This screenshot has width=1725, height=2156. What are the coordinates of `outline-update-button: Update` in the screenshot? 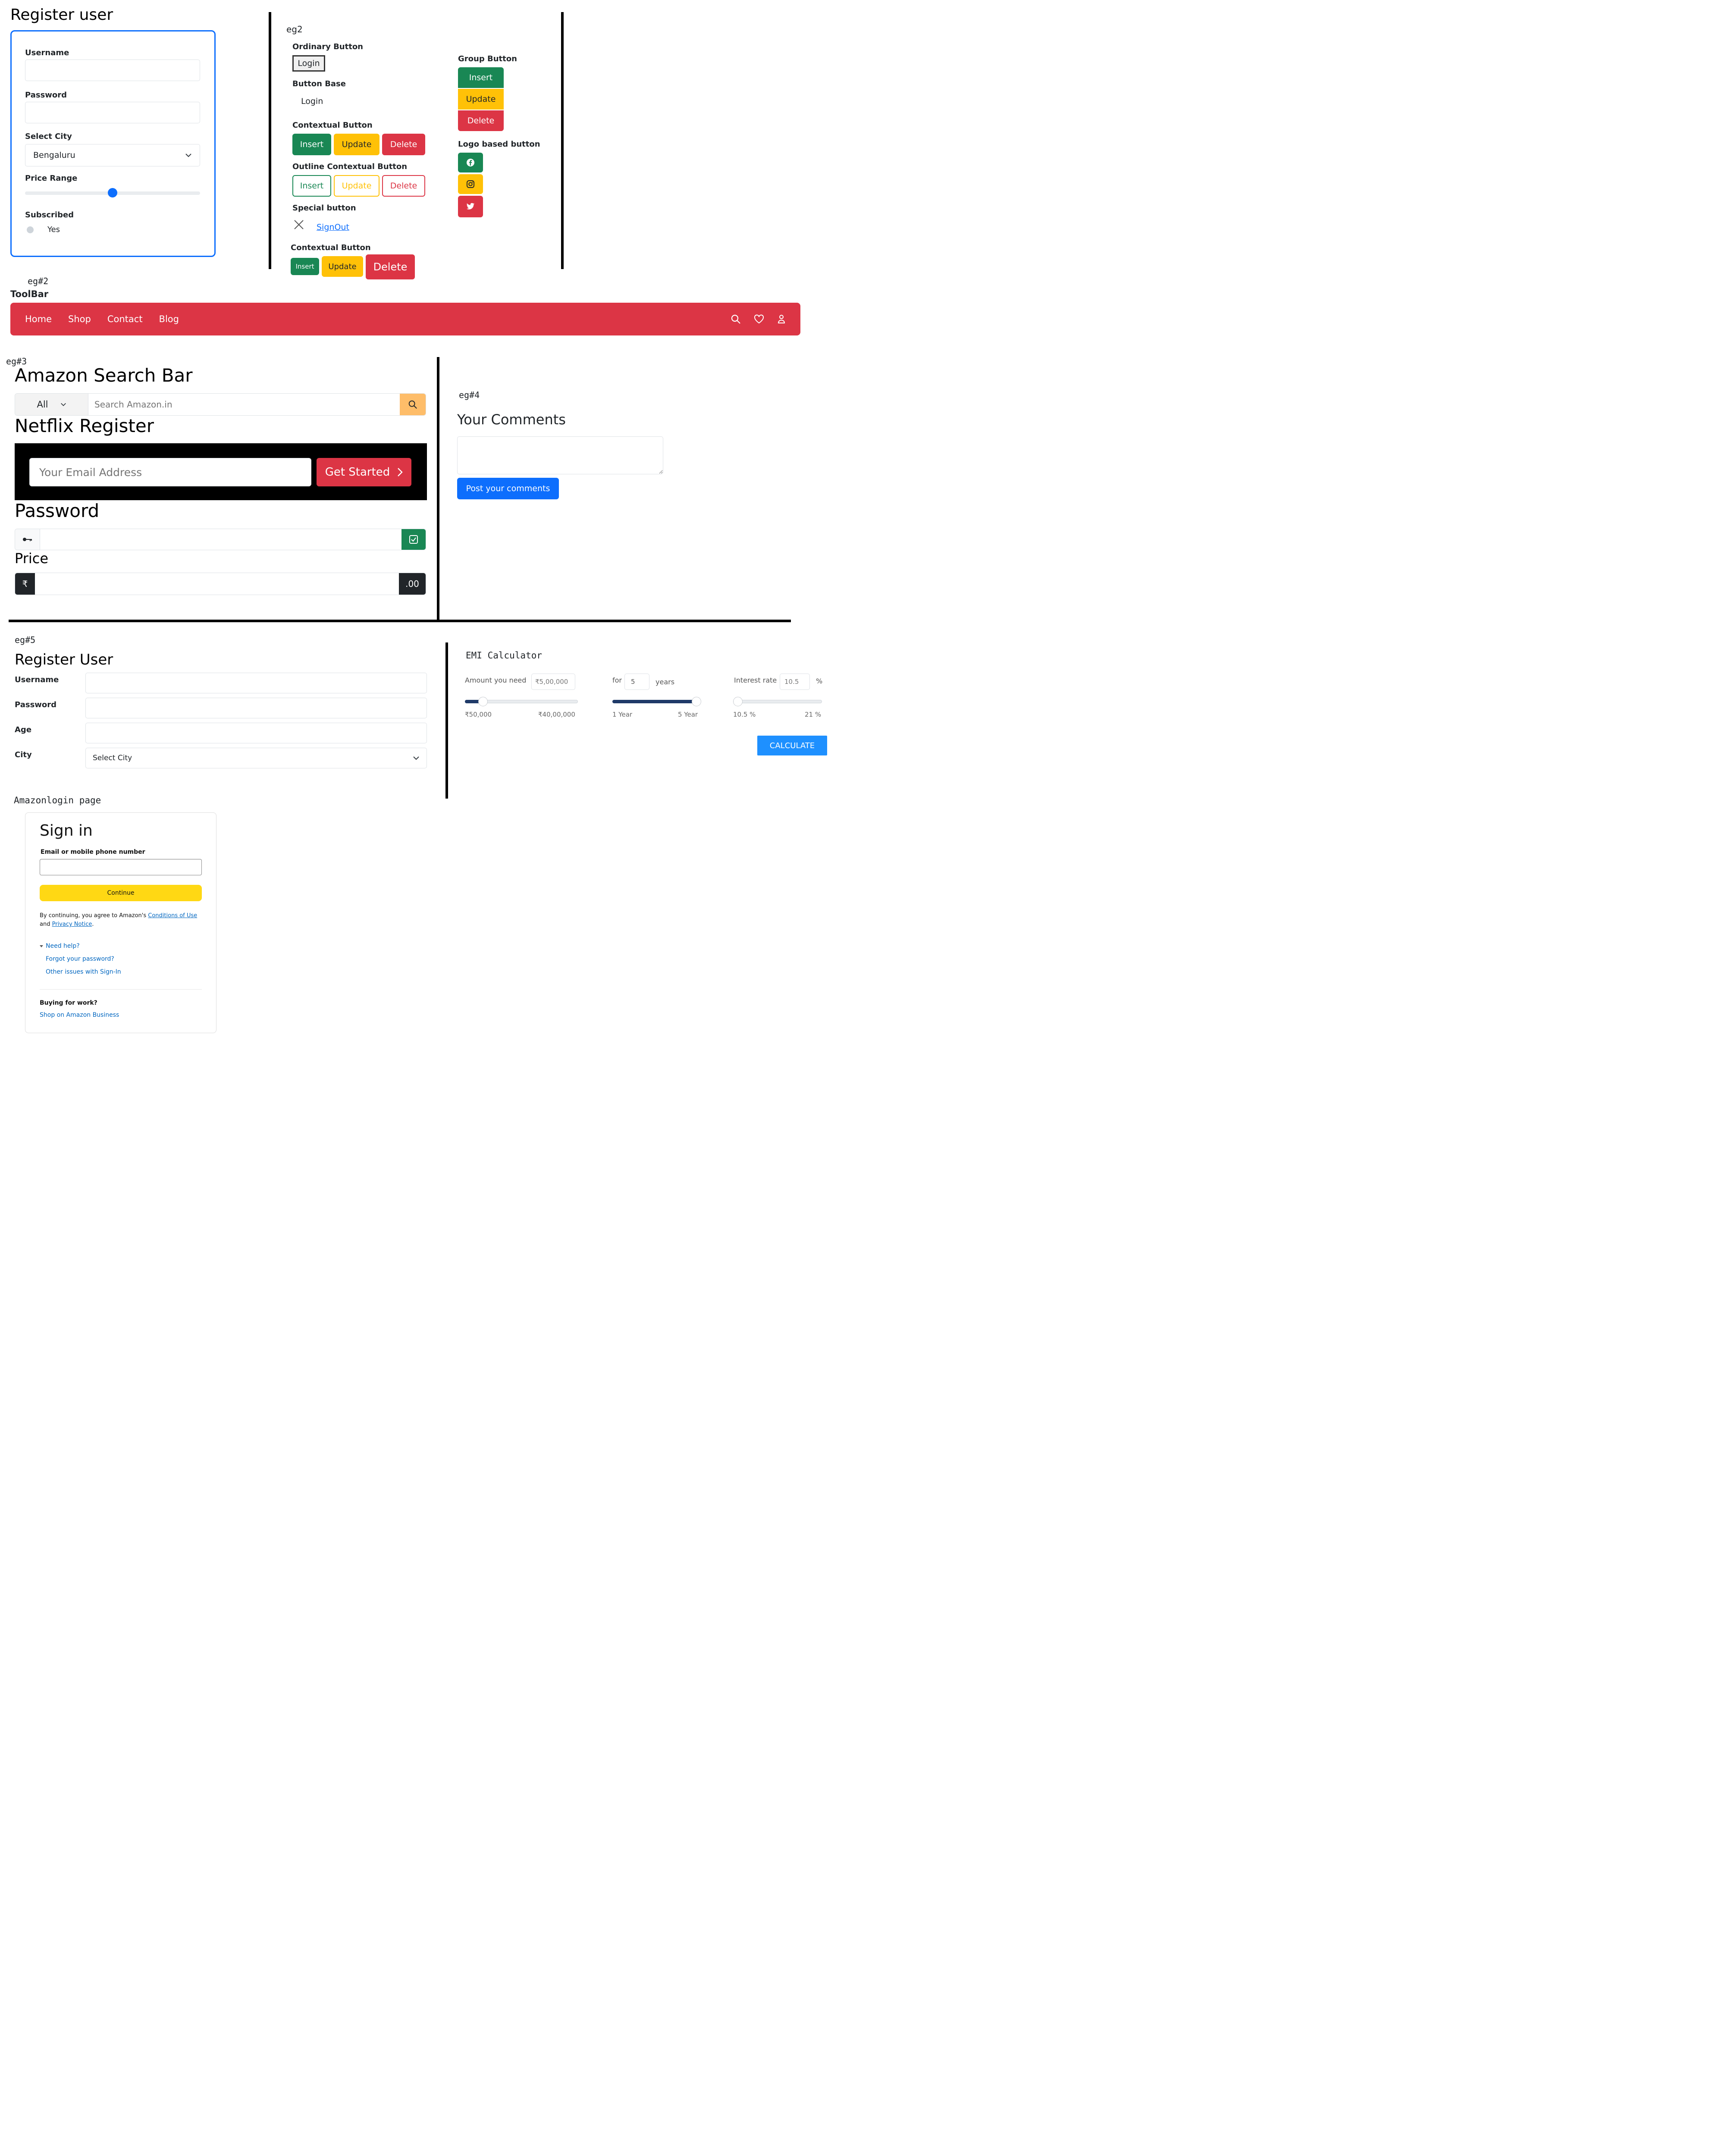 It's located at (357, 186).